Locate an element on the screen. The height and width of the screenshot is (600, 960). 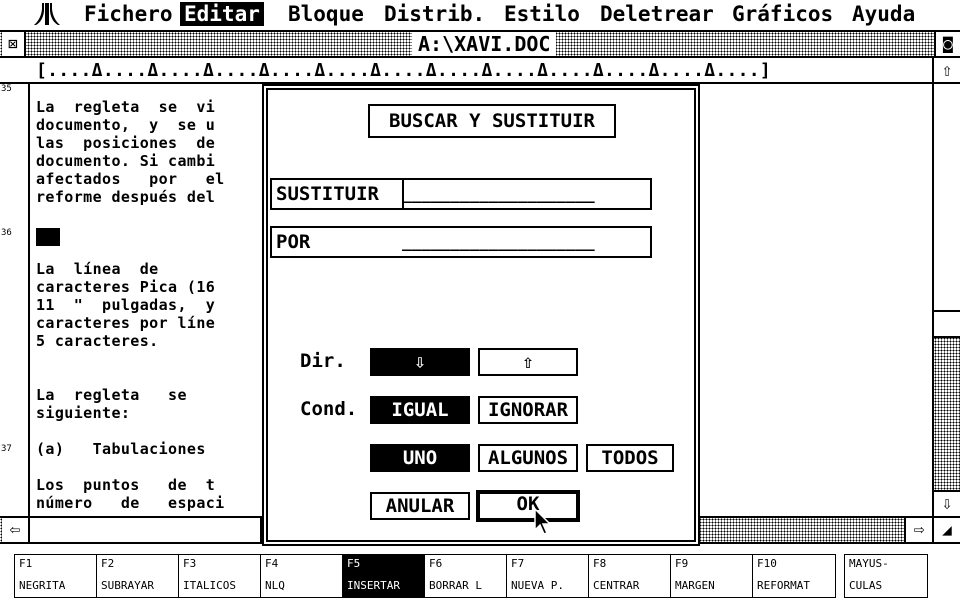
scroll-down-arrow-icon: ⇩ is located at coordinates (947, 503).